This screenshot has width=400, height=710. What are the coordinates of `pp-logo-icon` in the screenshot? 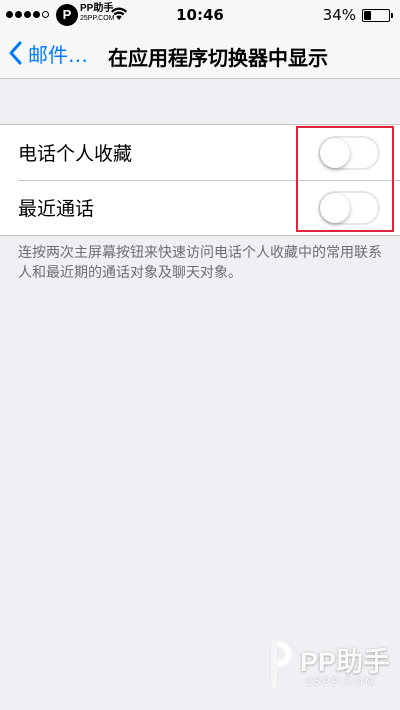 It's located at (281, 664).